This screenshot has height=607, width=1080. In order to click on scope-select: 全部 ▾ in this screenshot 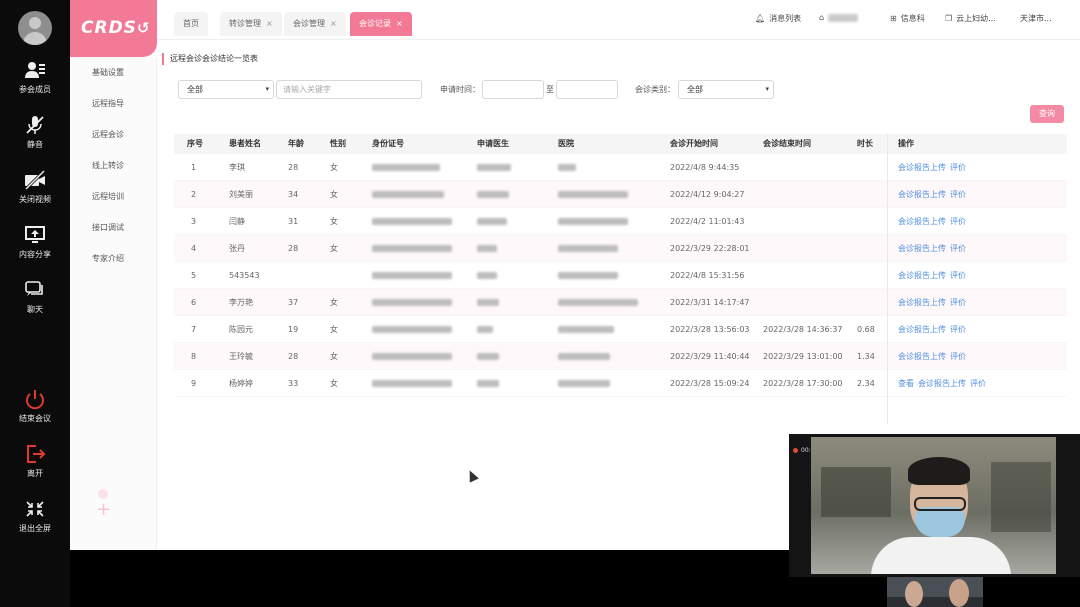, I will do `click(226, 89)`.